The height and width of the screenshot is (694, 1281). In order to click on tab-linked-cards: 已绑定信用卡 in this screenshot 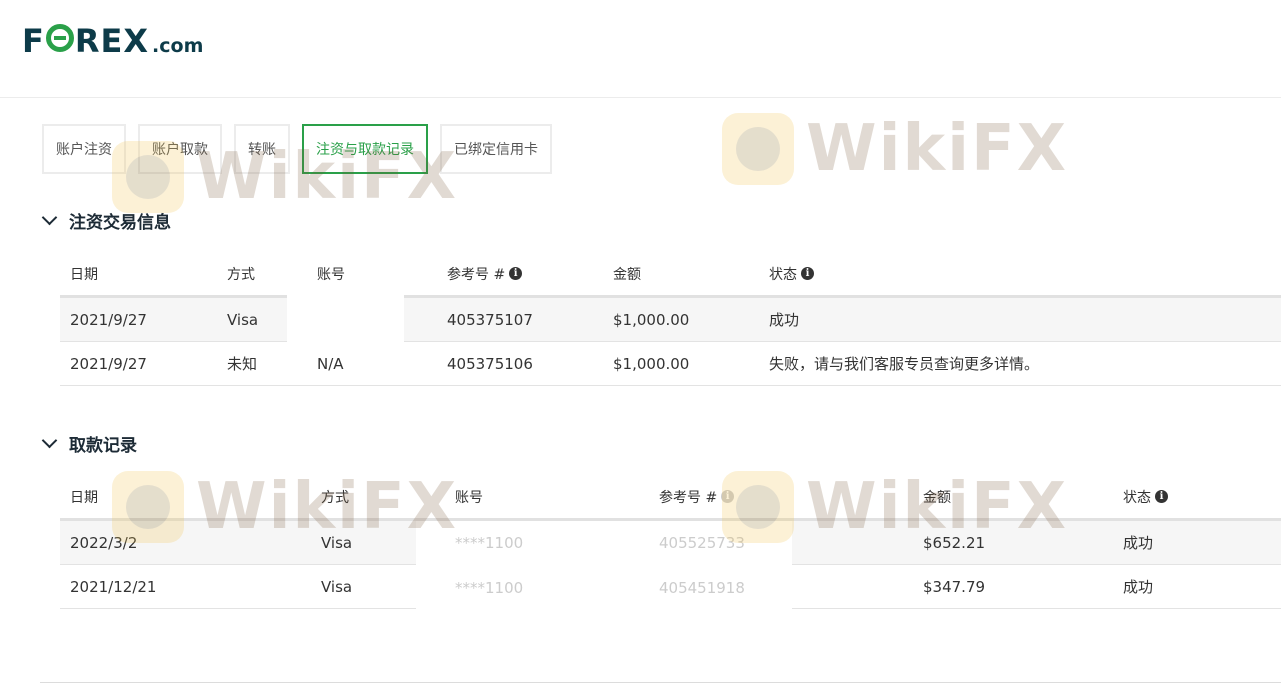, I will do `click(496, 149)`.